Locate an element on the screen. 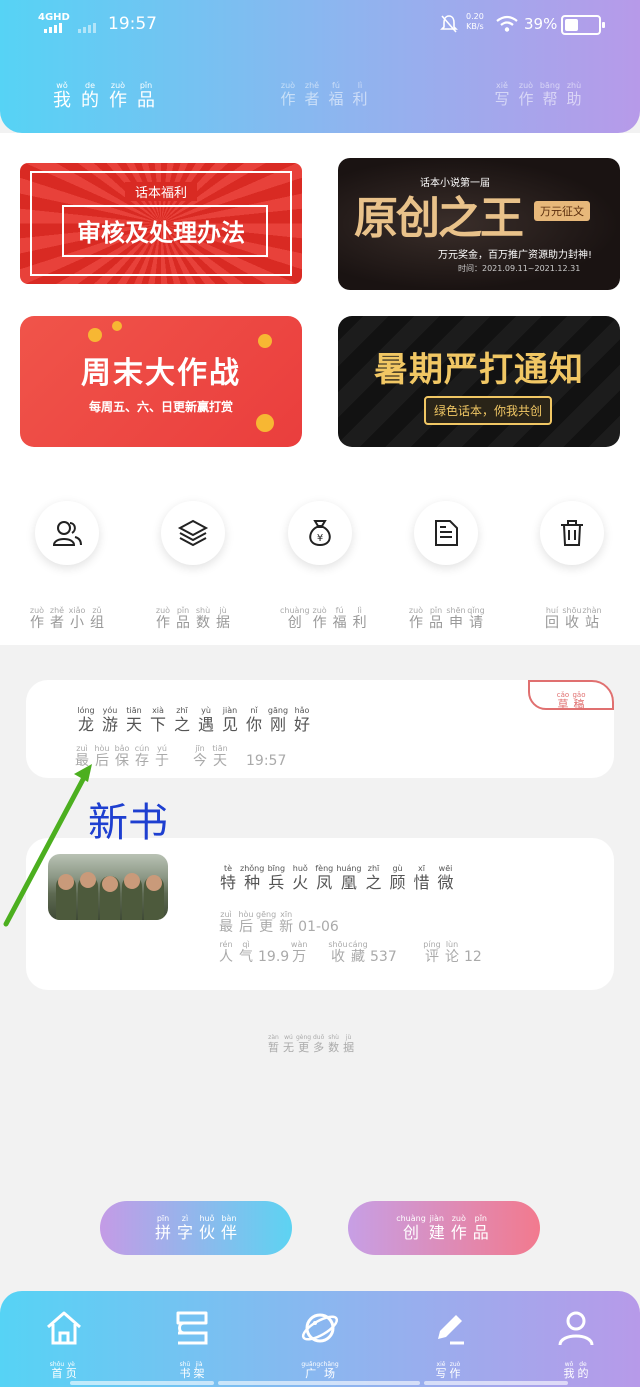  ruby-char: shū 书 is located at coordinates (185, 1370).